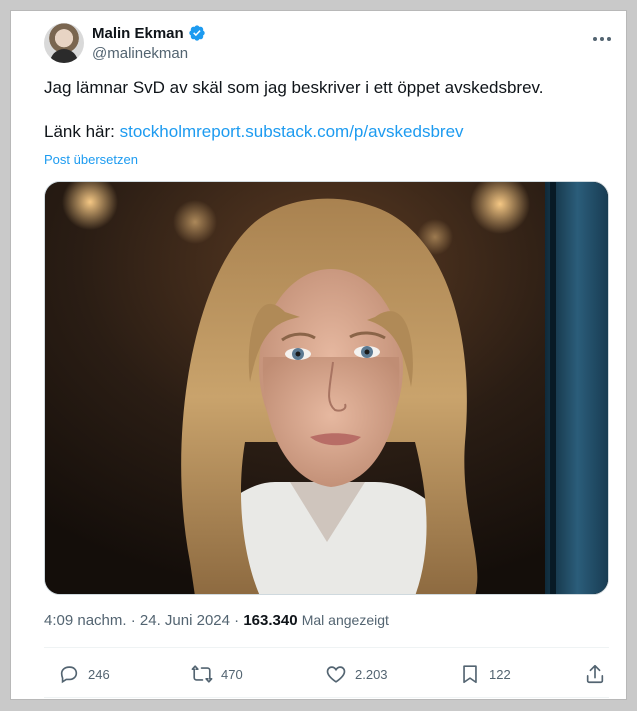 The image size is (637, 711). I want to click on heart-icon, so click(336, 674).